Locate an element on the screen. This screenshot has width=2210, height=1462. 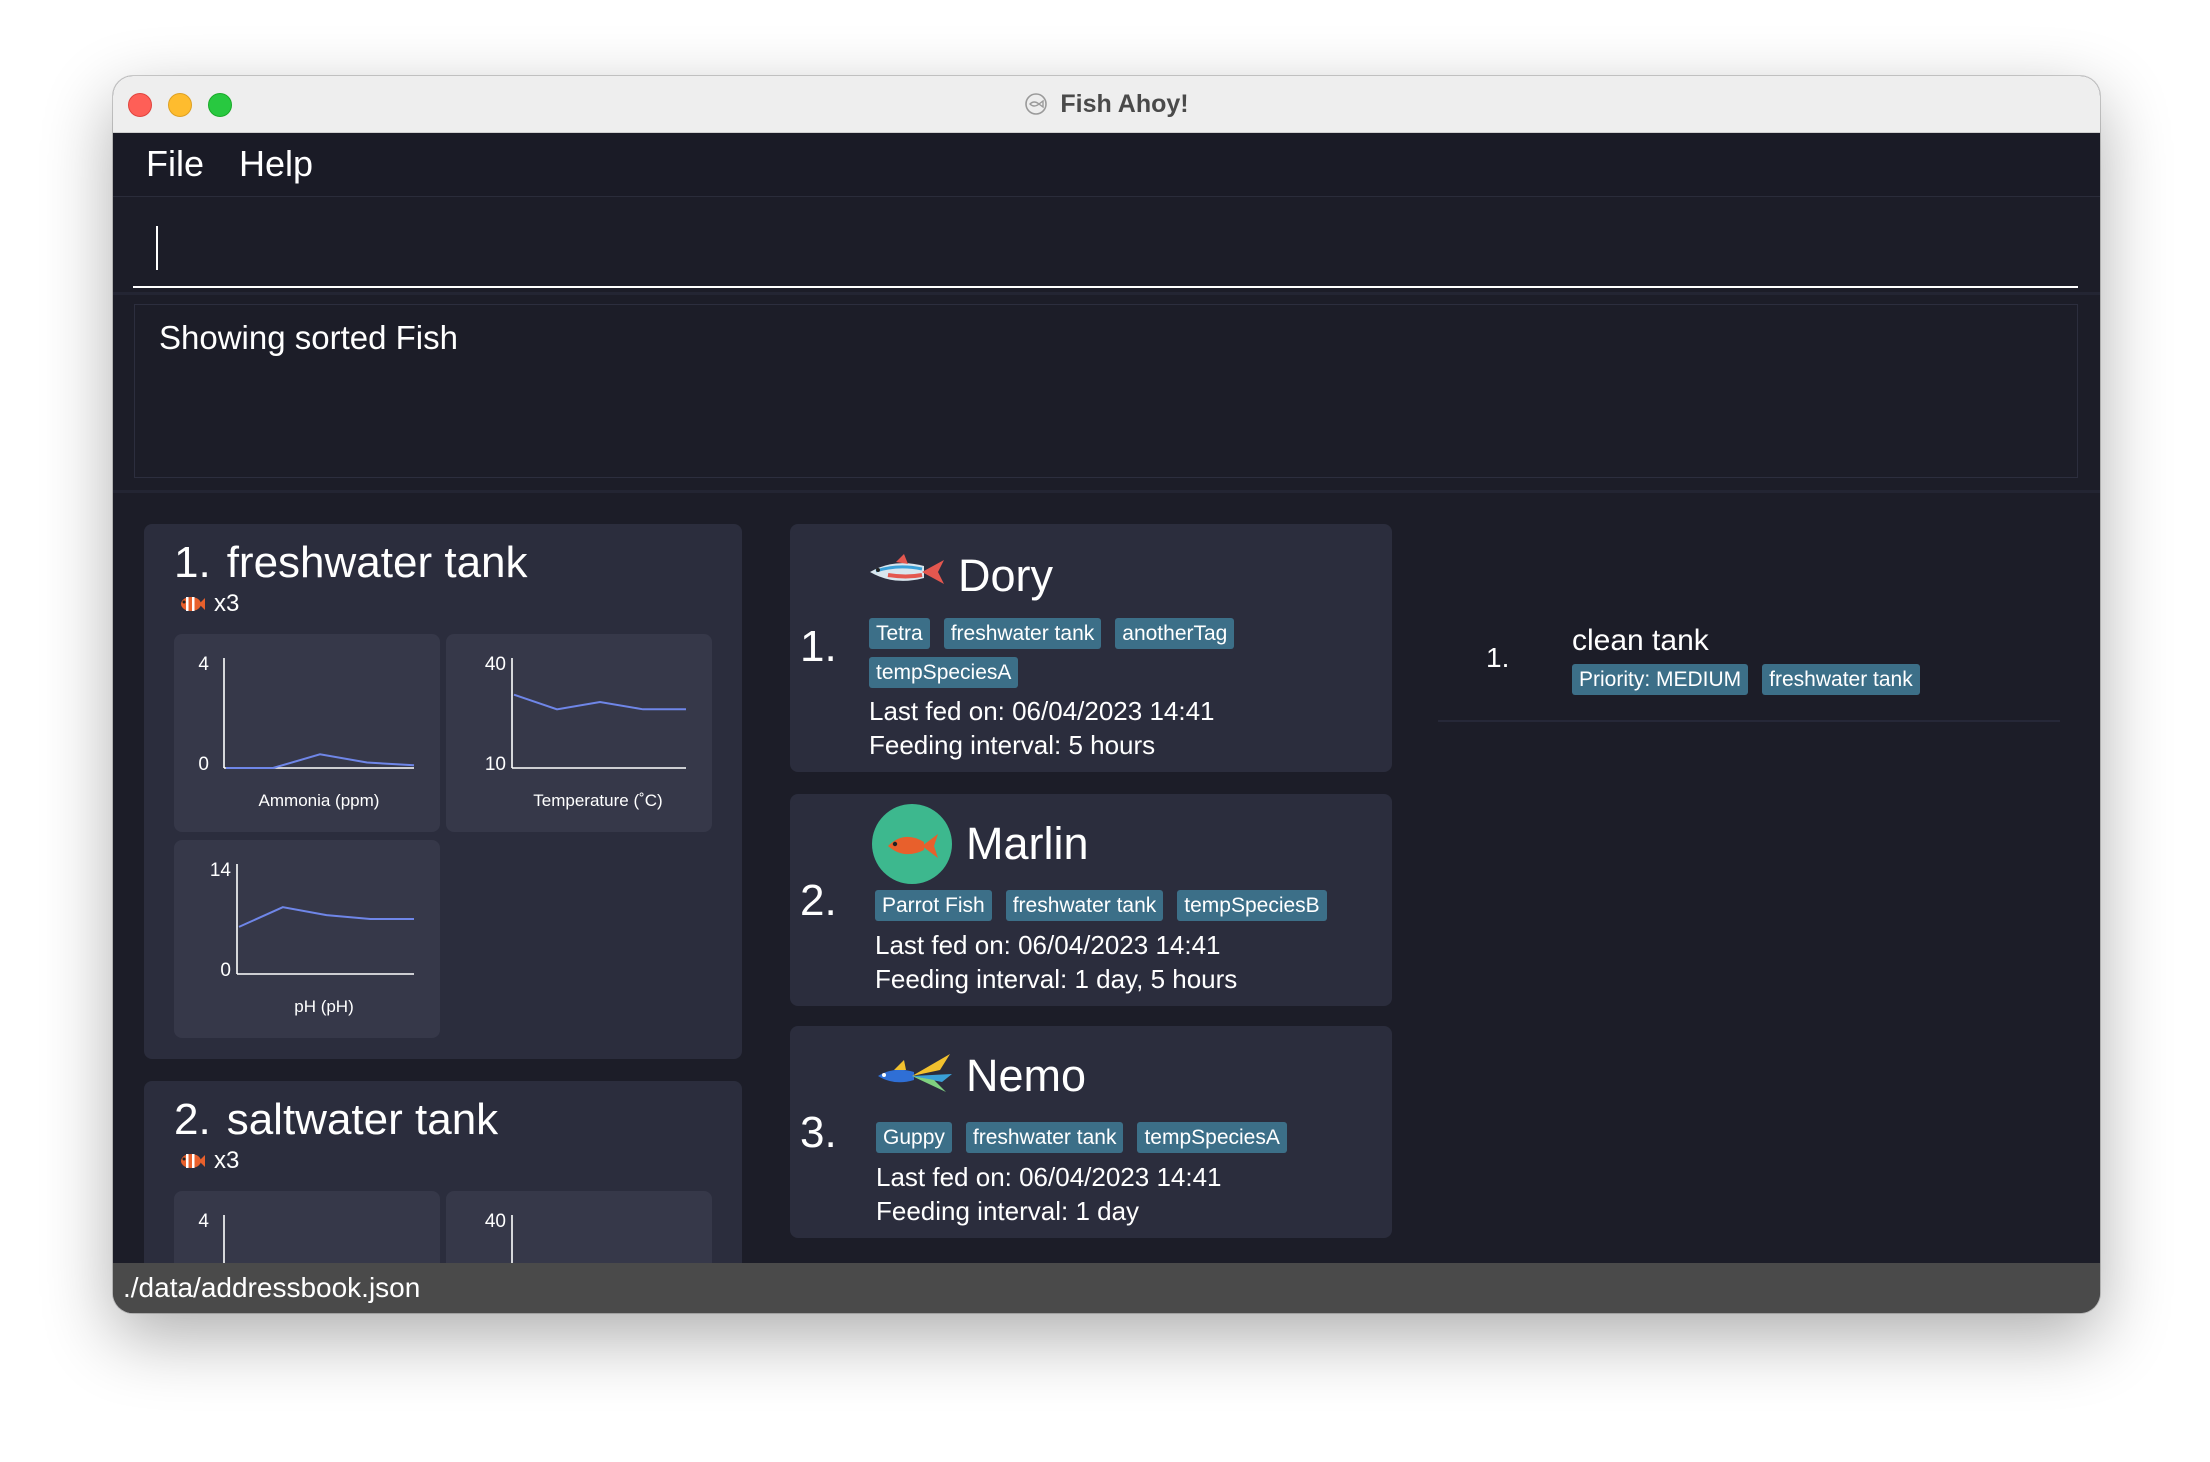
temperature-chart: 40 10 Temperature (˚C) is located at coordinates (579, 733).